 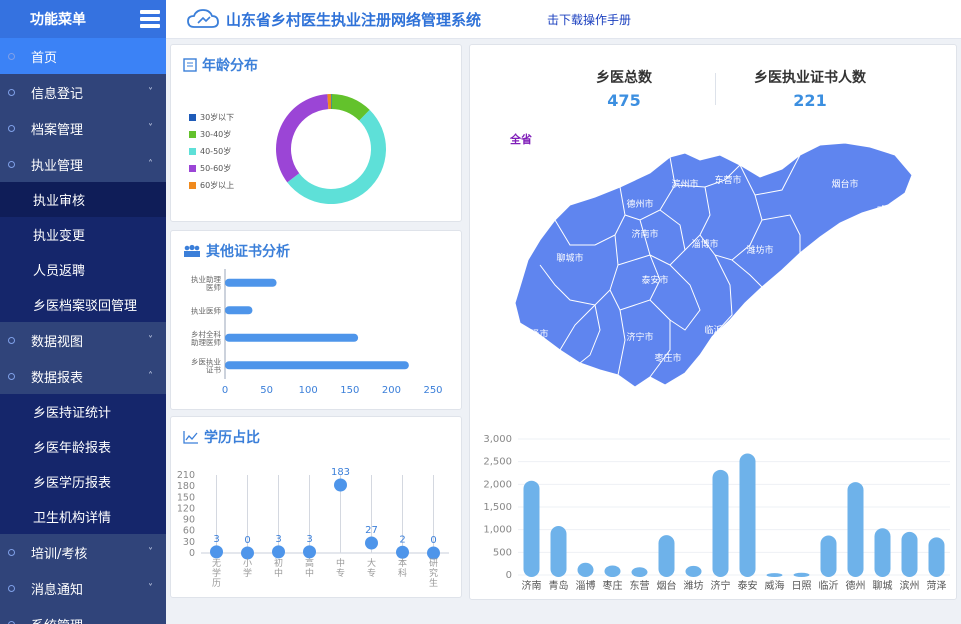 I want to click on map-city-label: 济宁市, so click(x=639, y=337).